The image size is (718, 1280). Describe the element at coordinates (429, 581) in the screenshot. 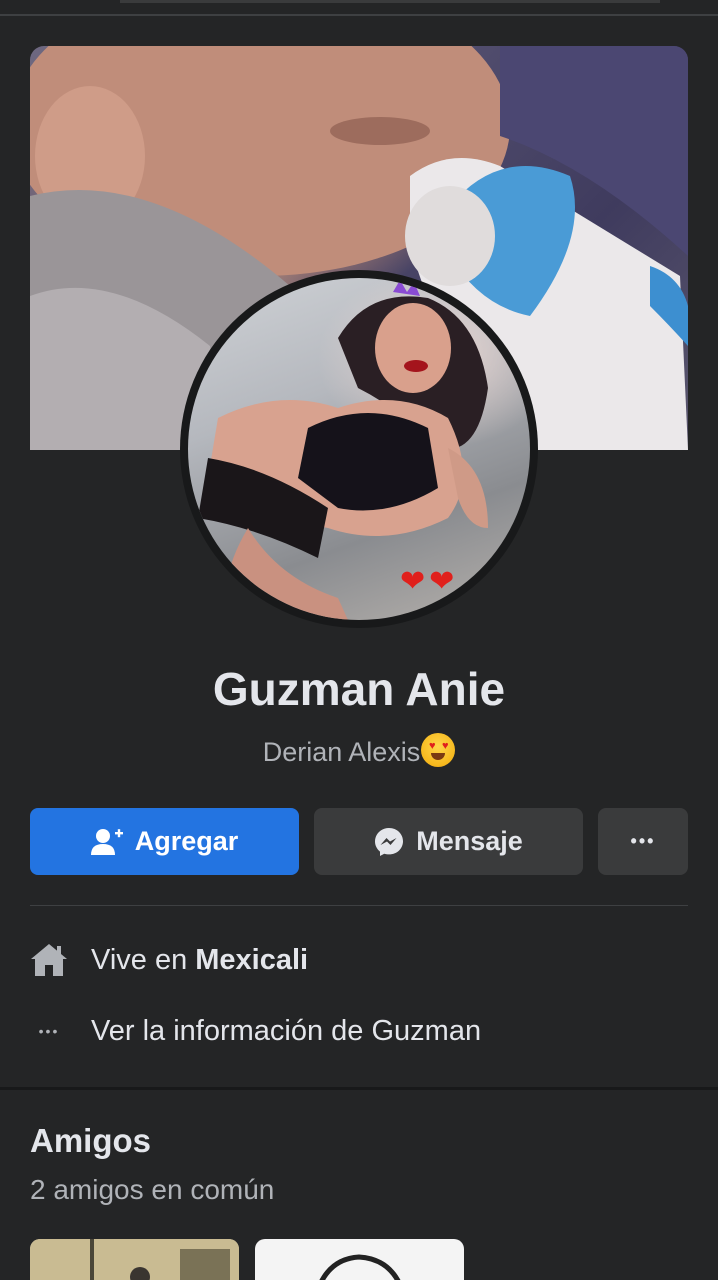

I see `hearts-emoji: ❤❤` at that location.